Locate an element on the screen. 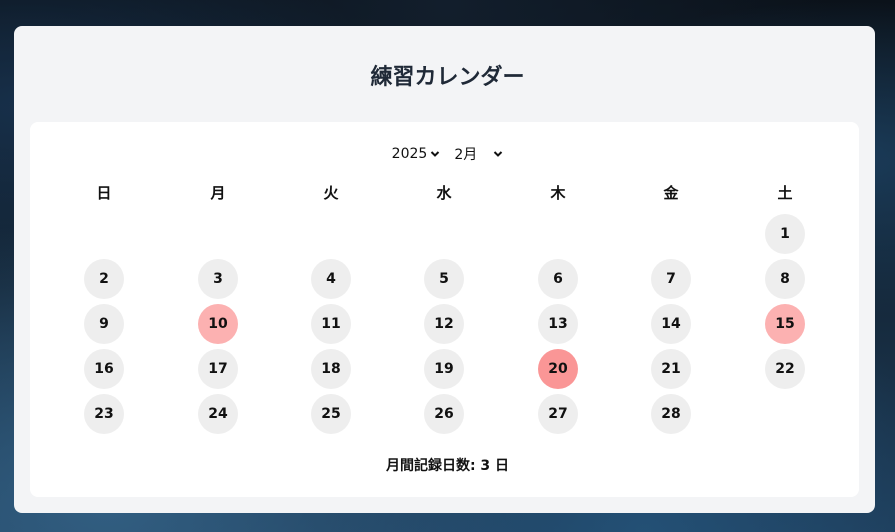 This screenshot has height=532, width=895. day-cell: 3 is located at coordinates (218, 279).